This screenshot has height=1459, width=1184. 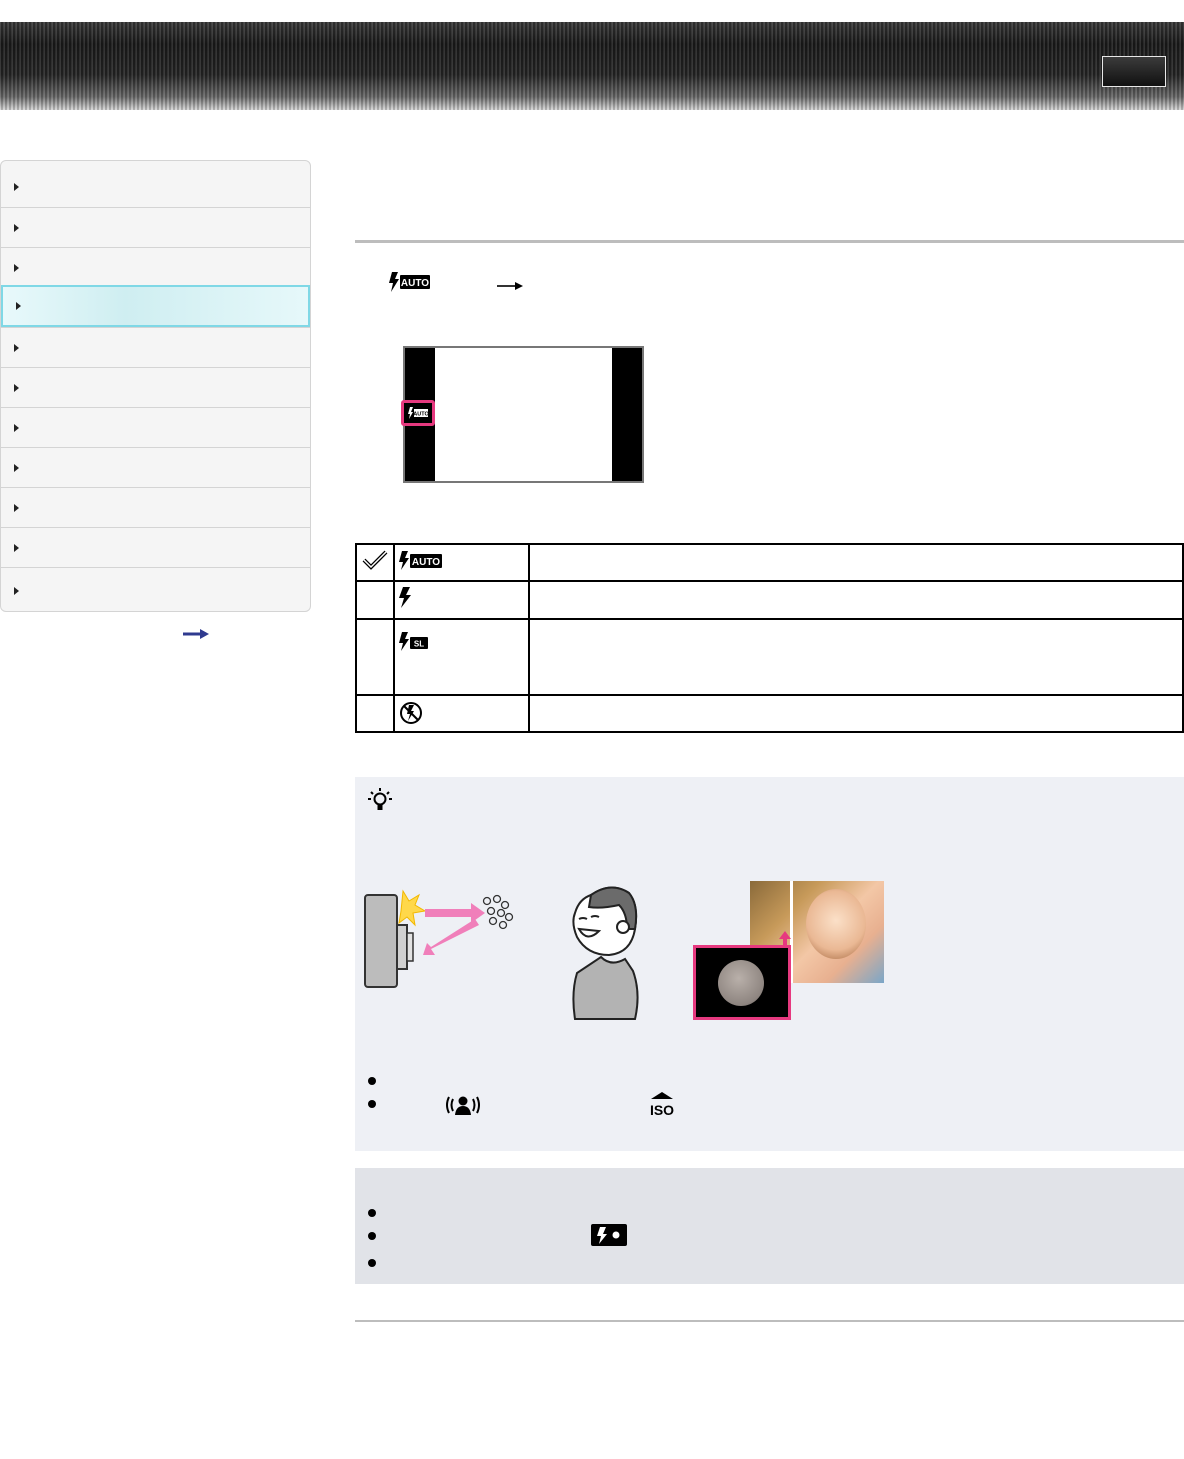 I want to click on anti-blur-icon, so click(x=463, y=1105).